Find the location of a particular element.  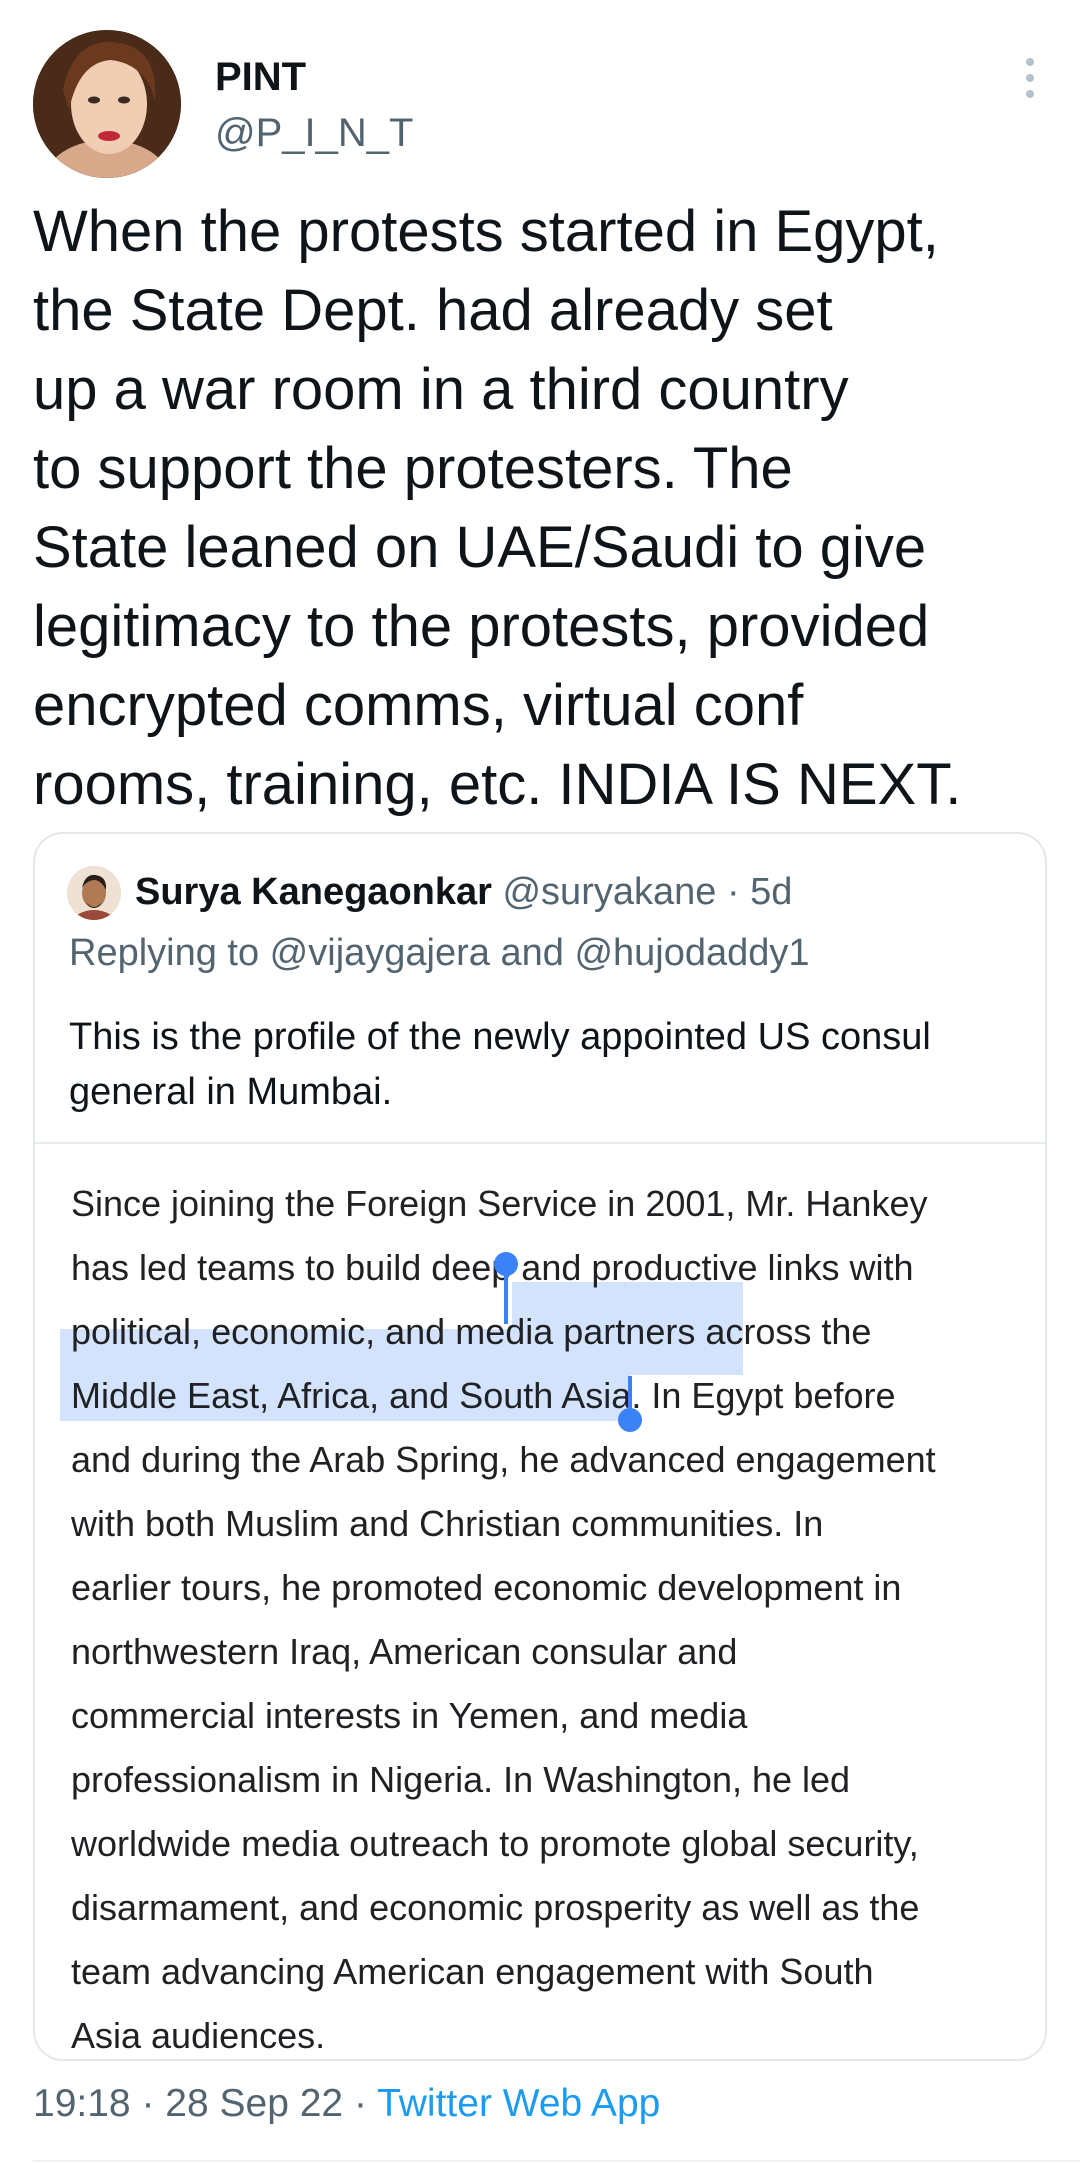

reply-mention-link: @vijaygajera is located at coordinates (380, 953).